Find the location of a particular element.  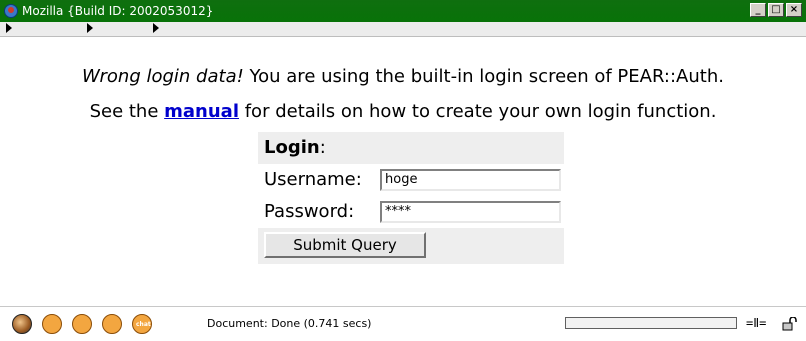

username-row: Username: hoge is located at coordinates (411, 180).